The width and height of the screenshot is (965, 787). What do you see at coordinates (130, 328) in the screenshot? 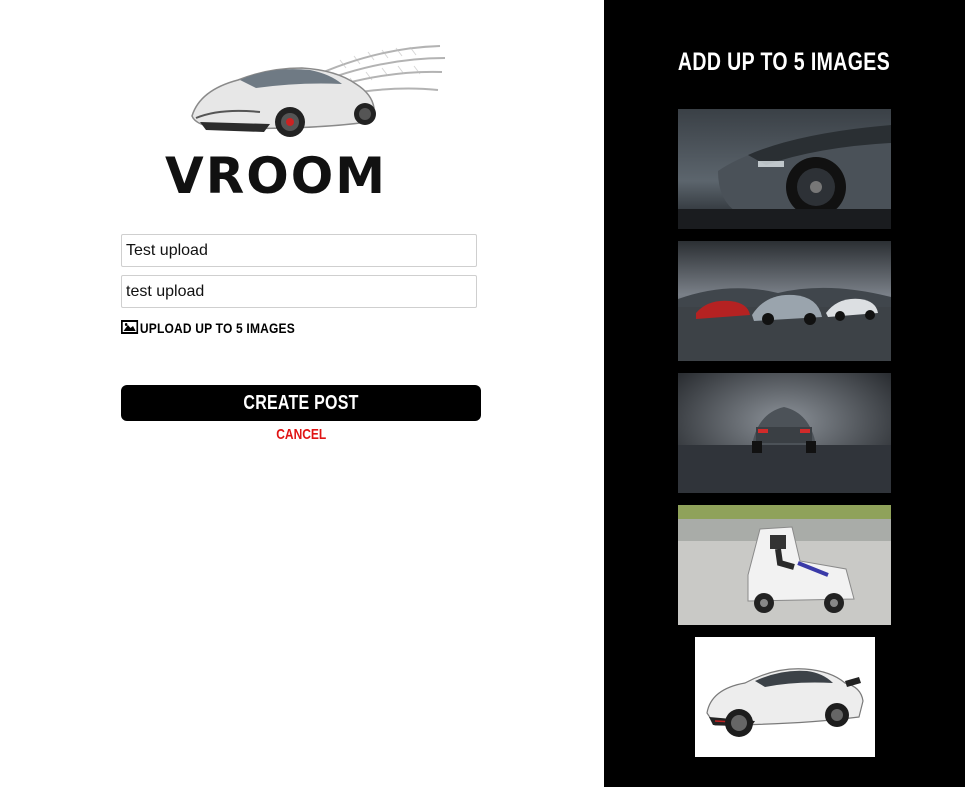
I see `image-icon` at bounding box center [130, 328].